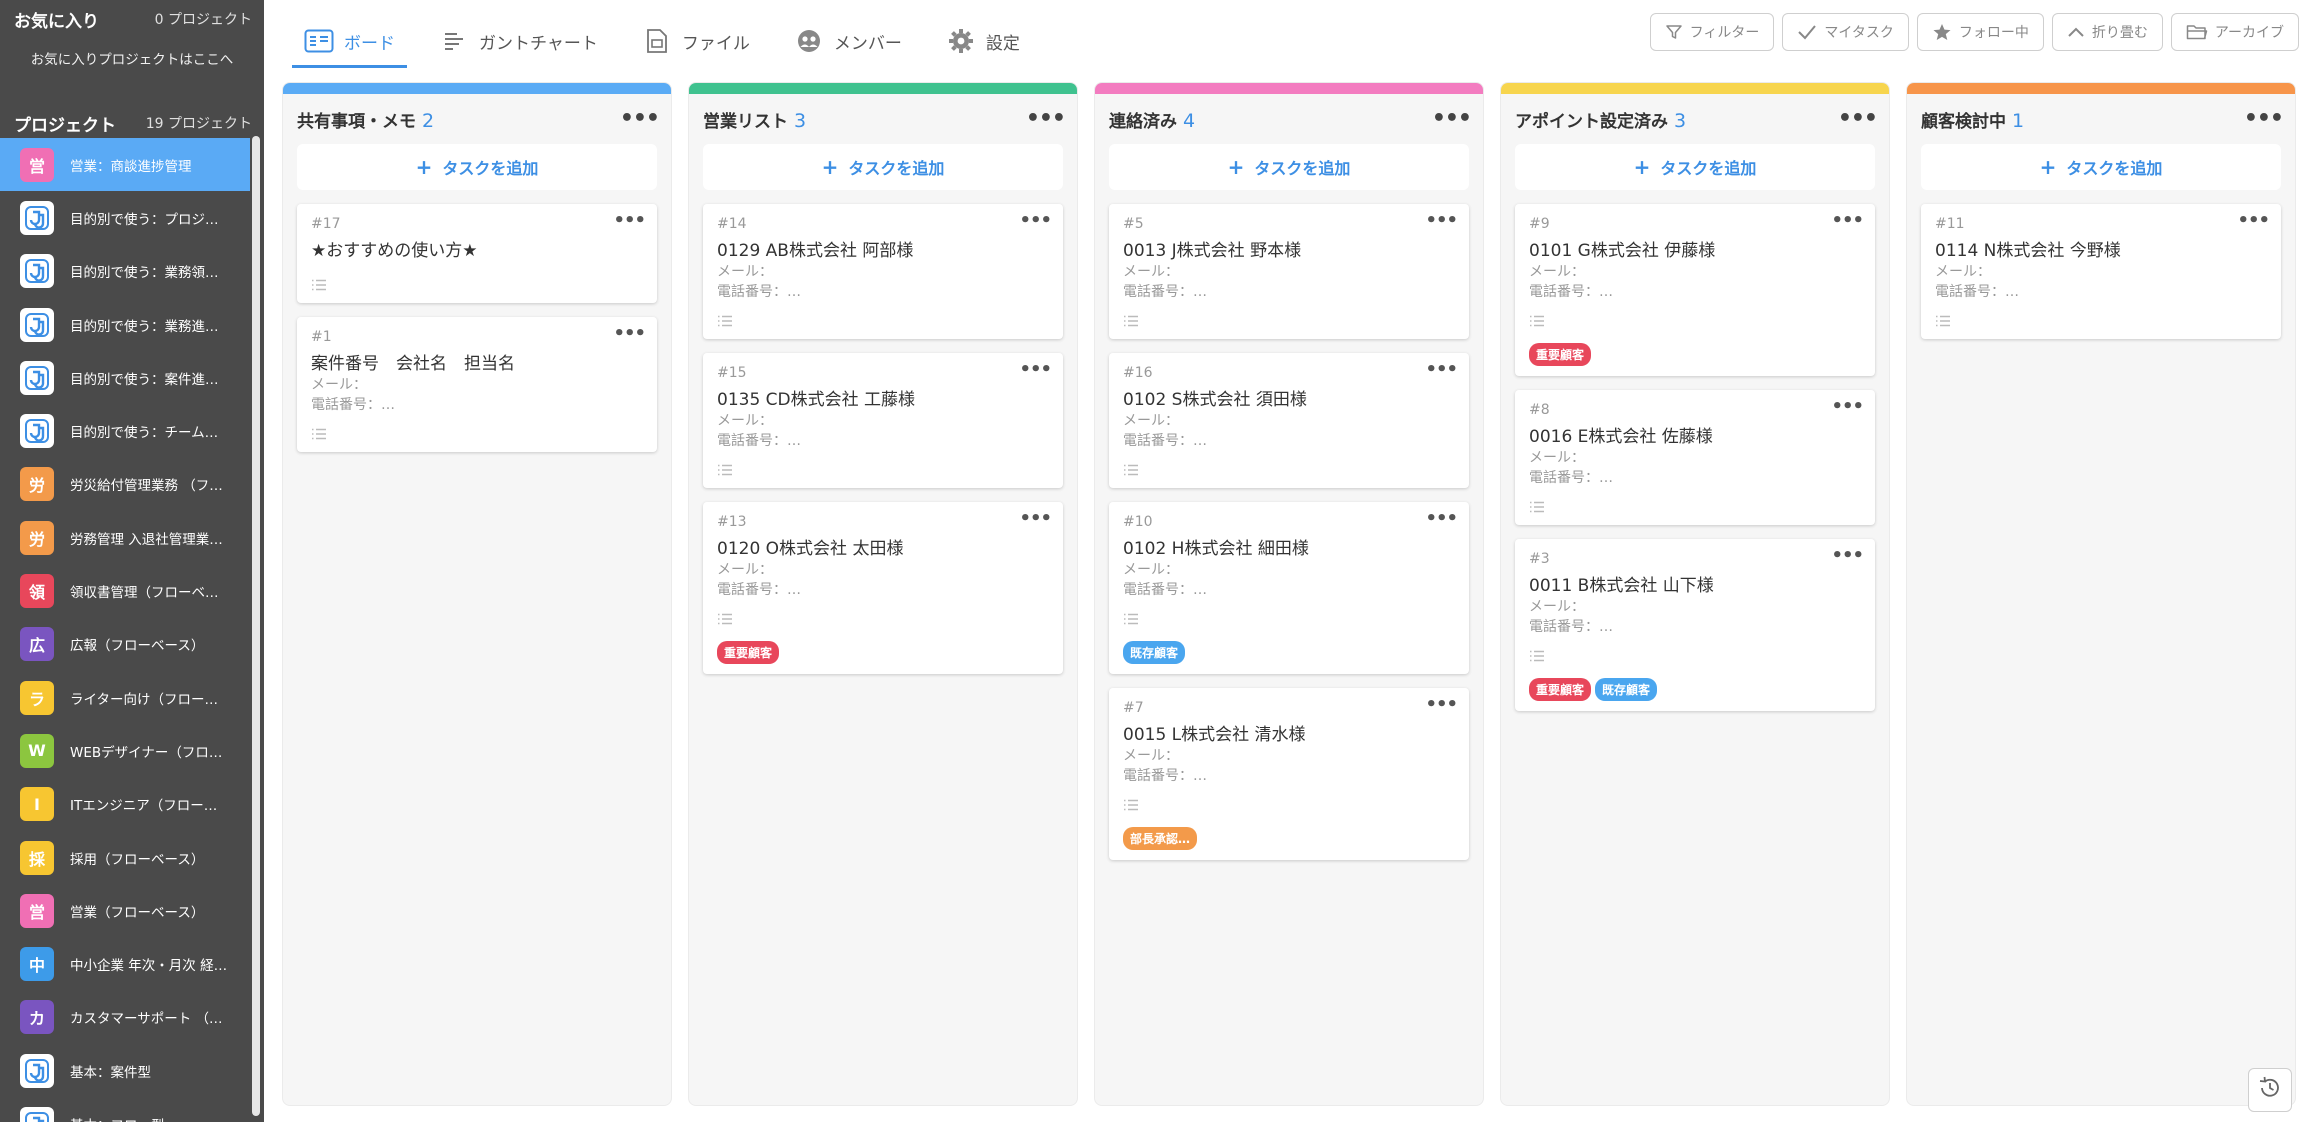  I want to click on filter-icon, so click(1674, 32).